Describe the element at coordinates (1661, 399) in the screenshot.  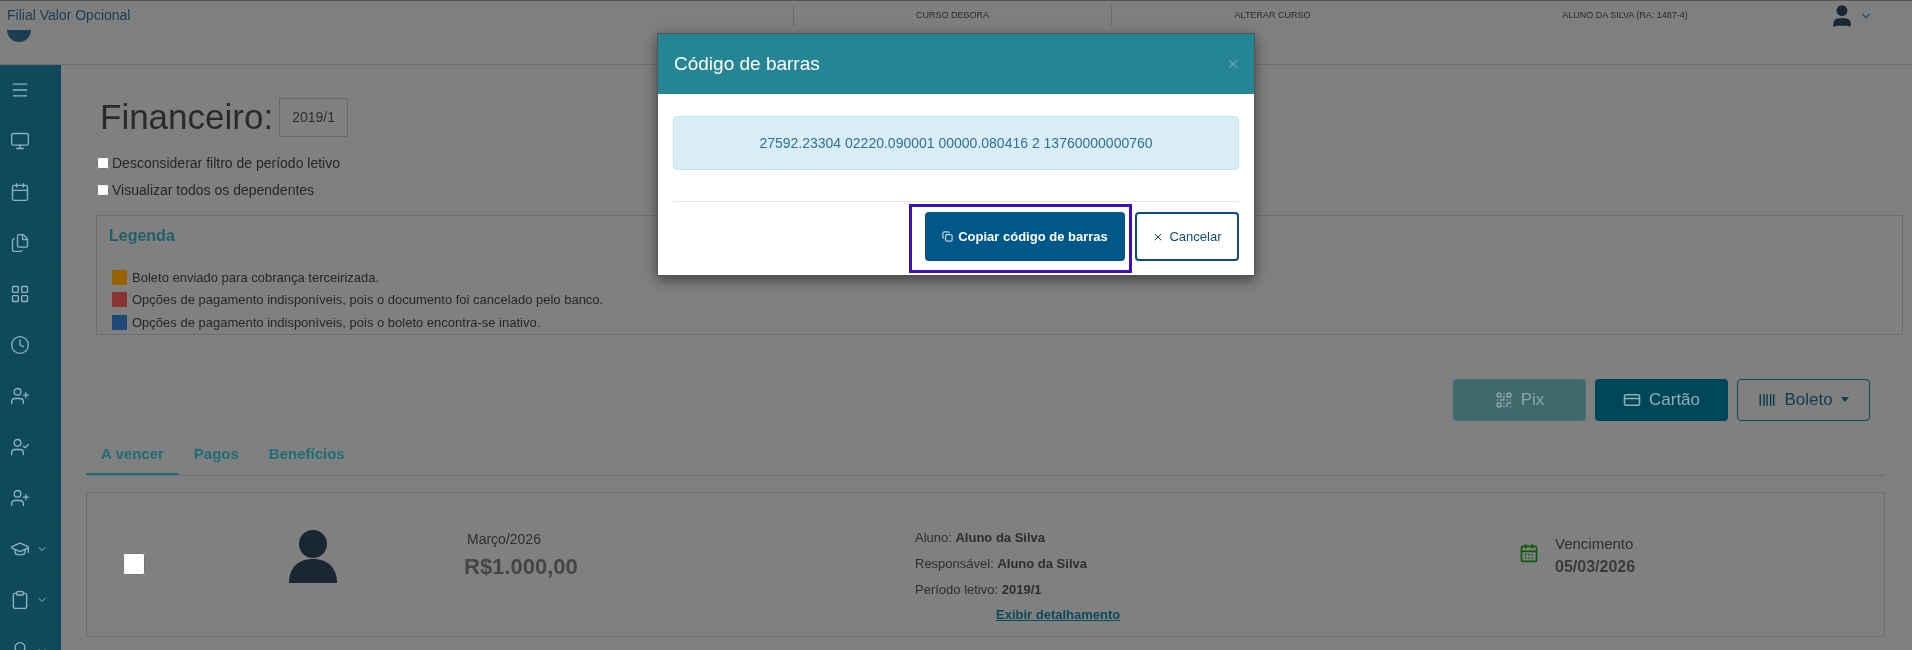
I see `payment-button: Cartão` at that location.